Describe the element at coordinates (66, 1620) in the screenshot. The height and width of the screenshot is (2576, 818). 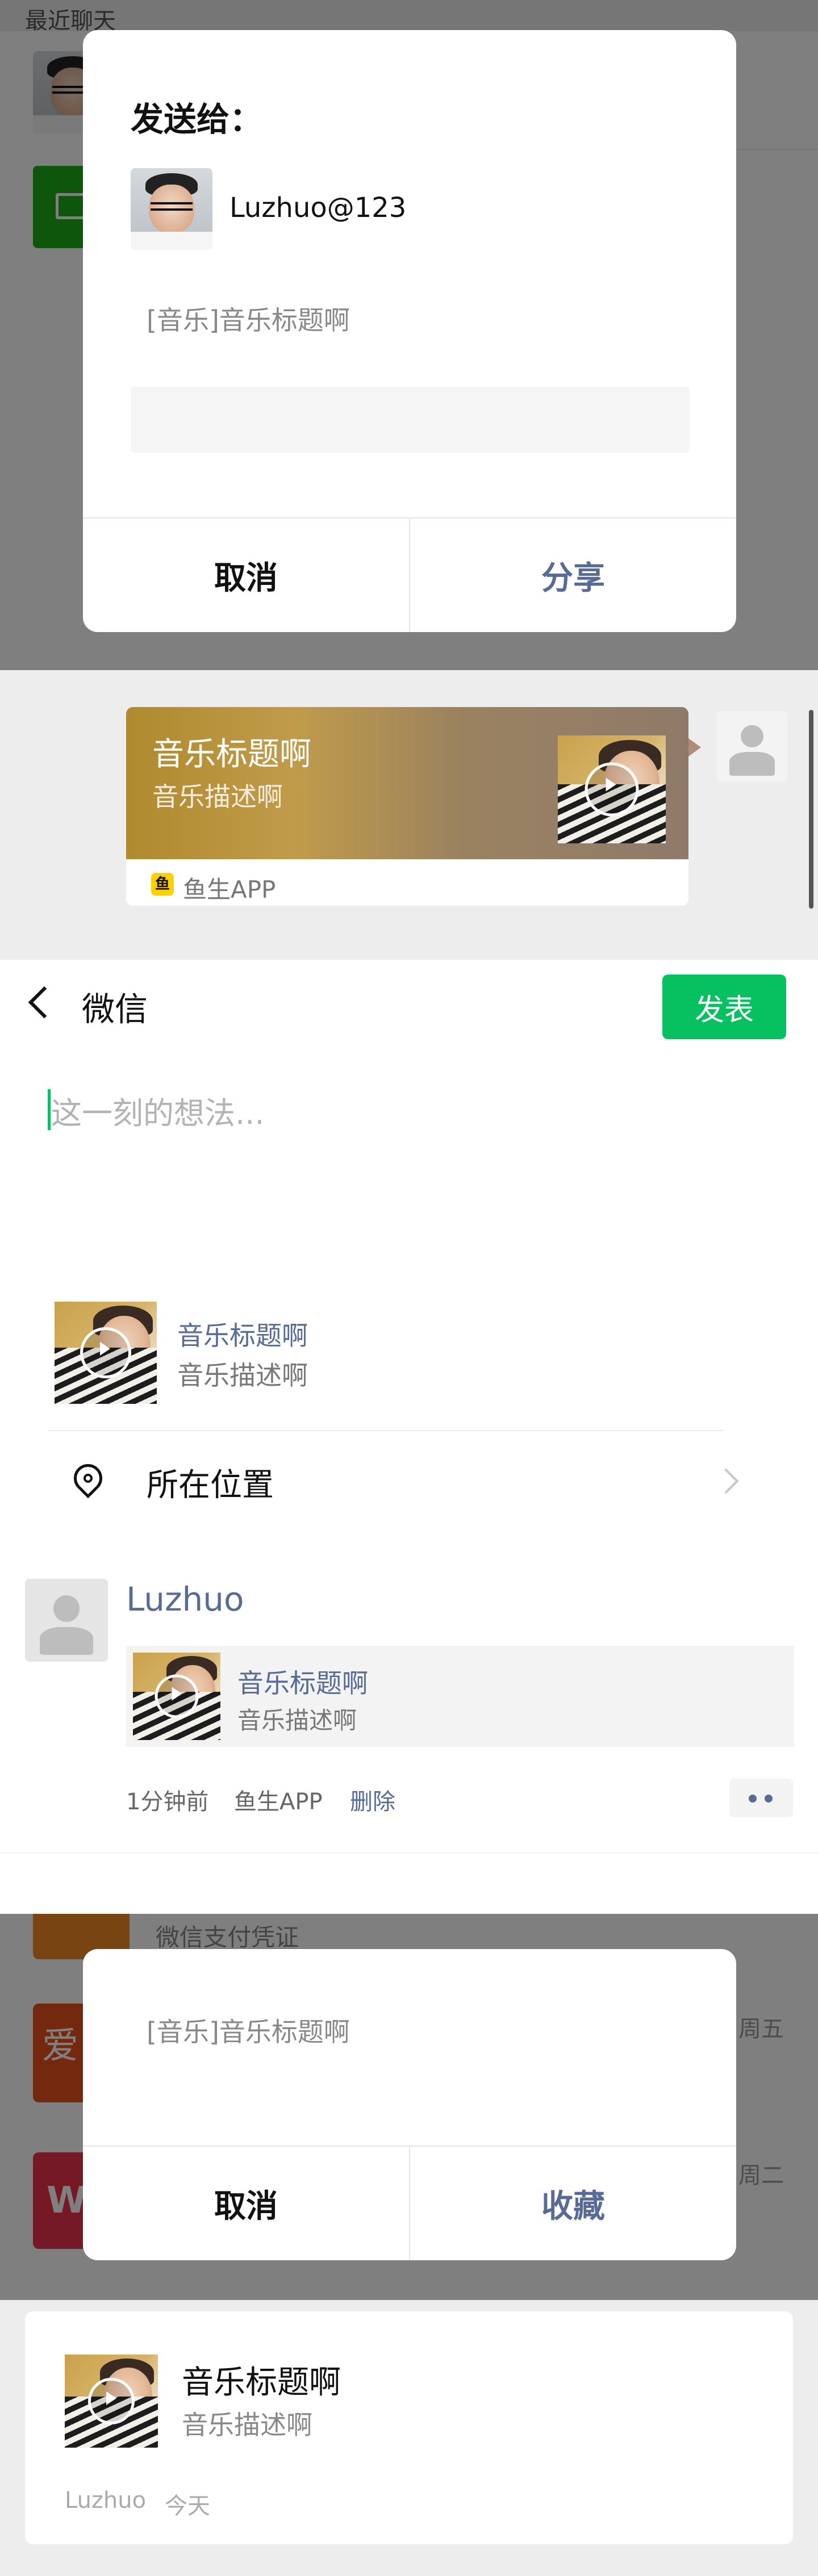
I see `post-author-avatar` at that location.